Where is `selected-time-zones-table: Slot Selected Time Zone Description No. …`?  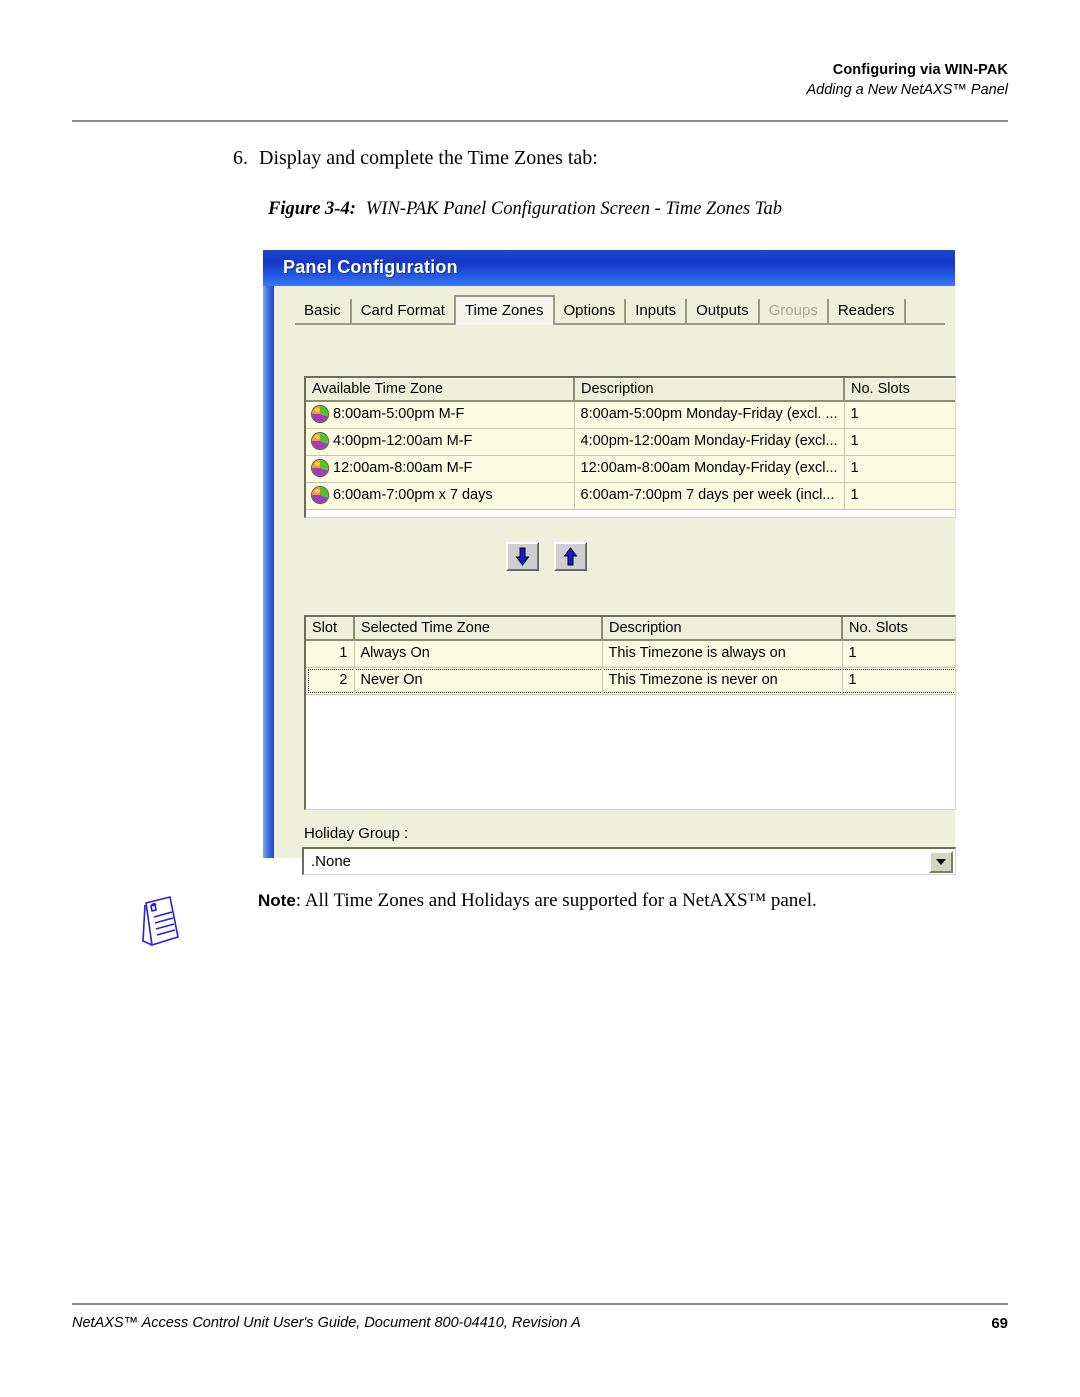
selected-time-zones-table: Slot Selected Time Zone Description No. … is located at coordinates (630, 656).